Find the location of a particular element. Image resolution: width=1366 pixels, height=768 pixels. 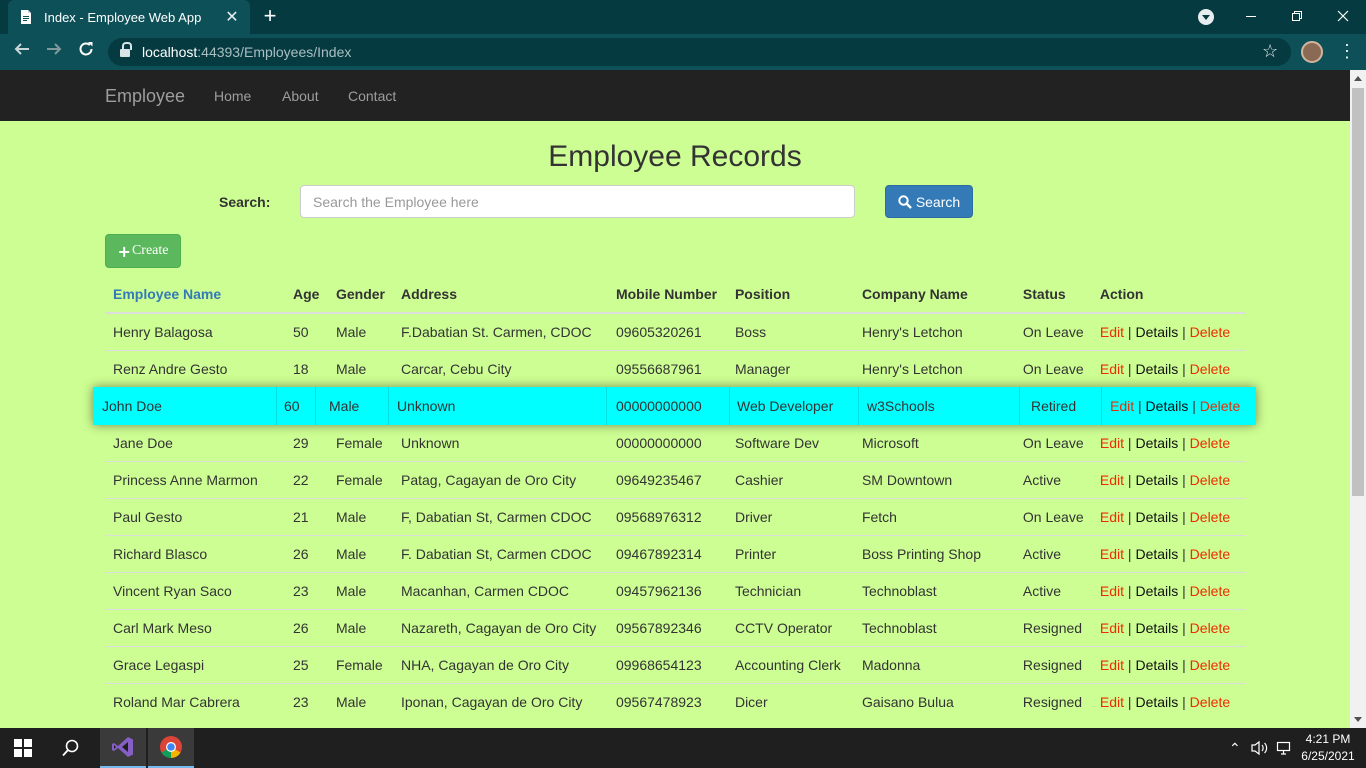

nav-link-home: Home is located at coordinates (232, 96).